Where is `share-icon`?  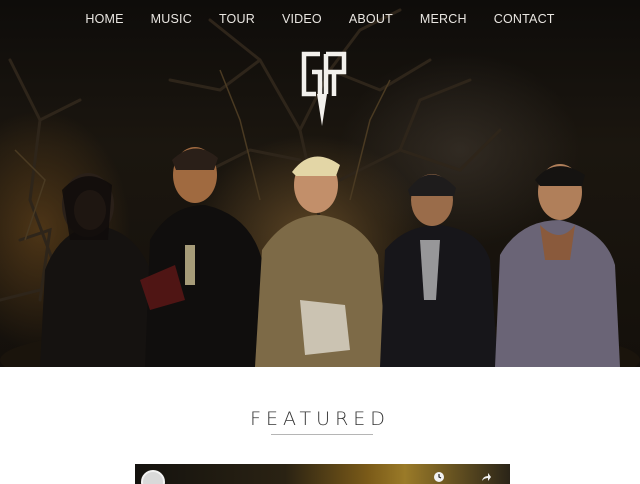
share-icon is located at coordinates (486, 477).